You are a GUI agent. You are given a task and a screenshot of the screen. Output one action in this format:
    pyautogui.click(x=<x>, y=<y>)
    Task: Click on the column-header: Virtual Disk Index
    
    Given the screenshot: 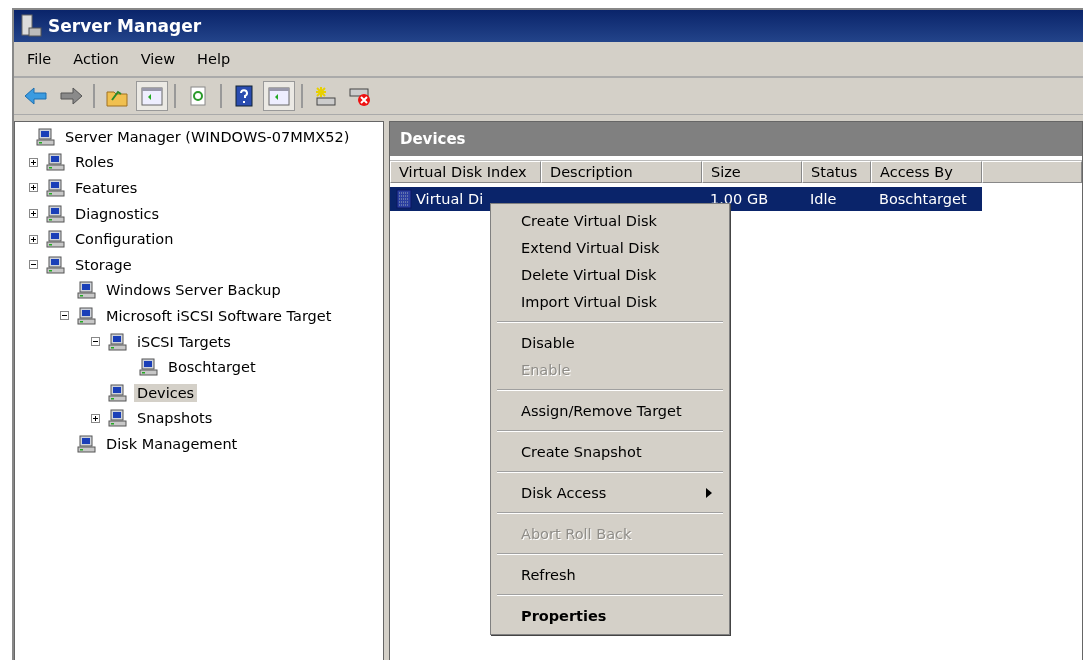 What is the action you would take?
    pyautogui.click(x=465, y=172)
    